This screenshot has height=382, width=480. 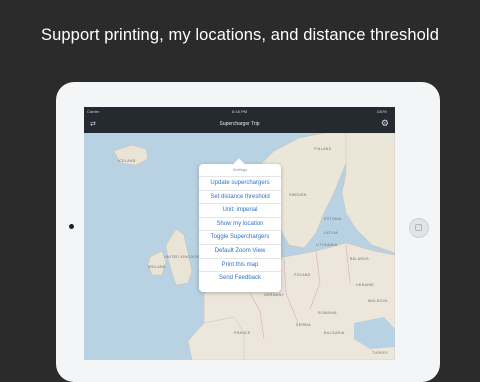 I want to click on map-label-serbia: SERBIA, so click(x=303, y=325).